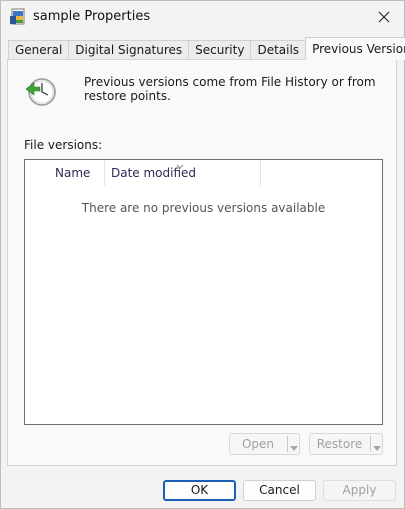 This screenshot has width=405, height=509. Describe the element at coordinates (339, 444) in the screenshot. I see `restore-button-label: Restore` at that location.